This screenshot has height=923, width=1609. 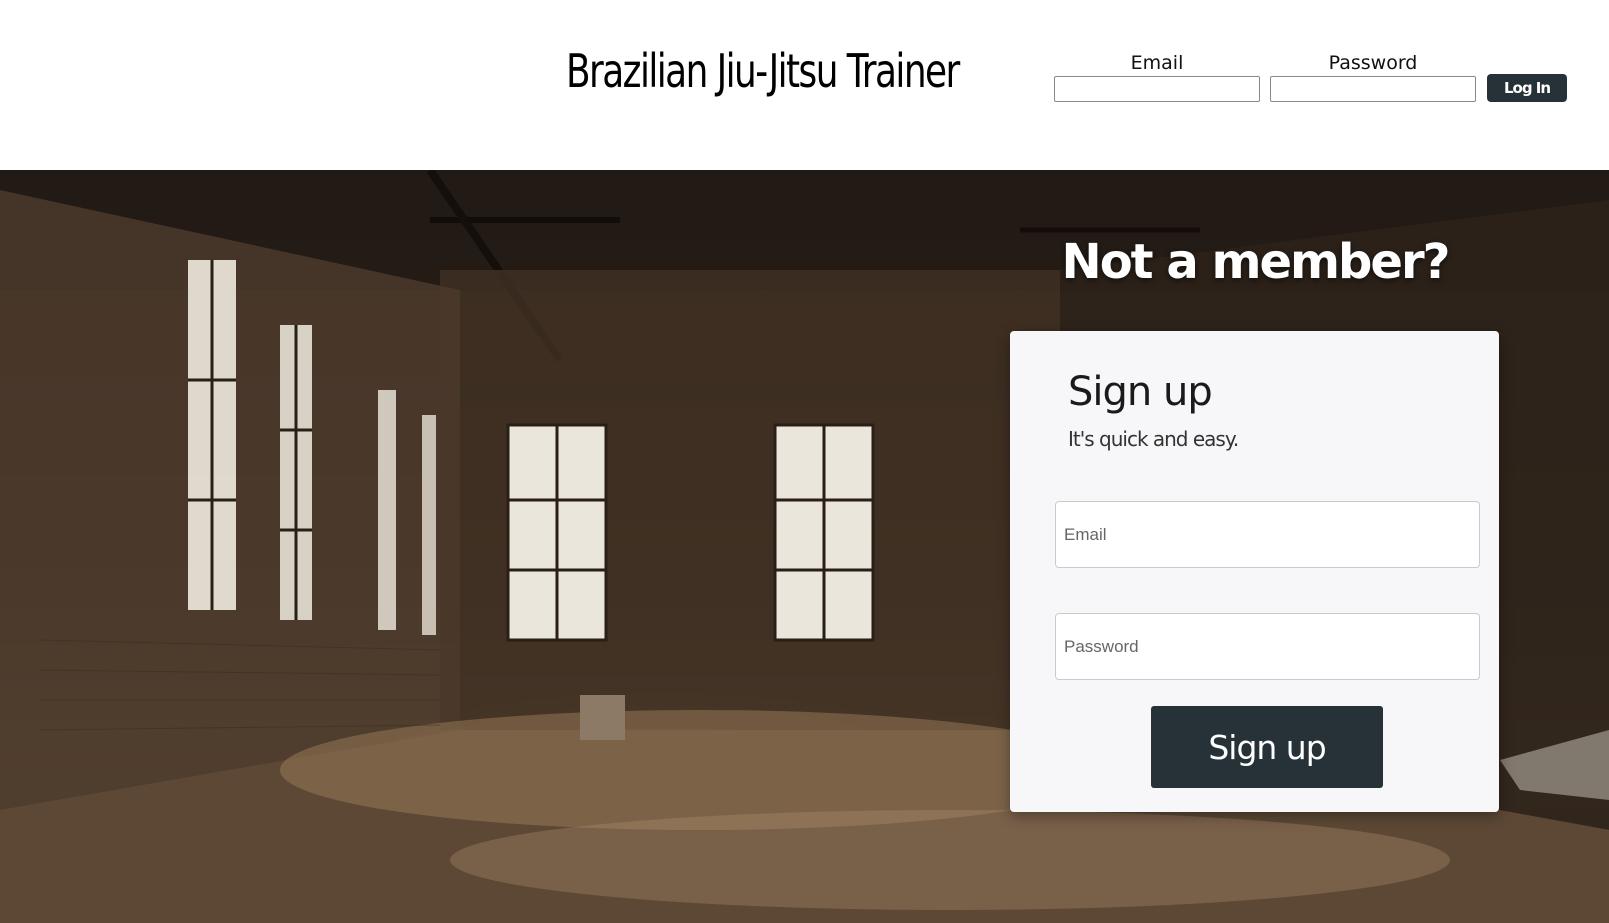 I want to click on login-password-input, so click(x=1373, y=89).